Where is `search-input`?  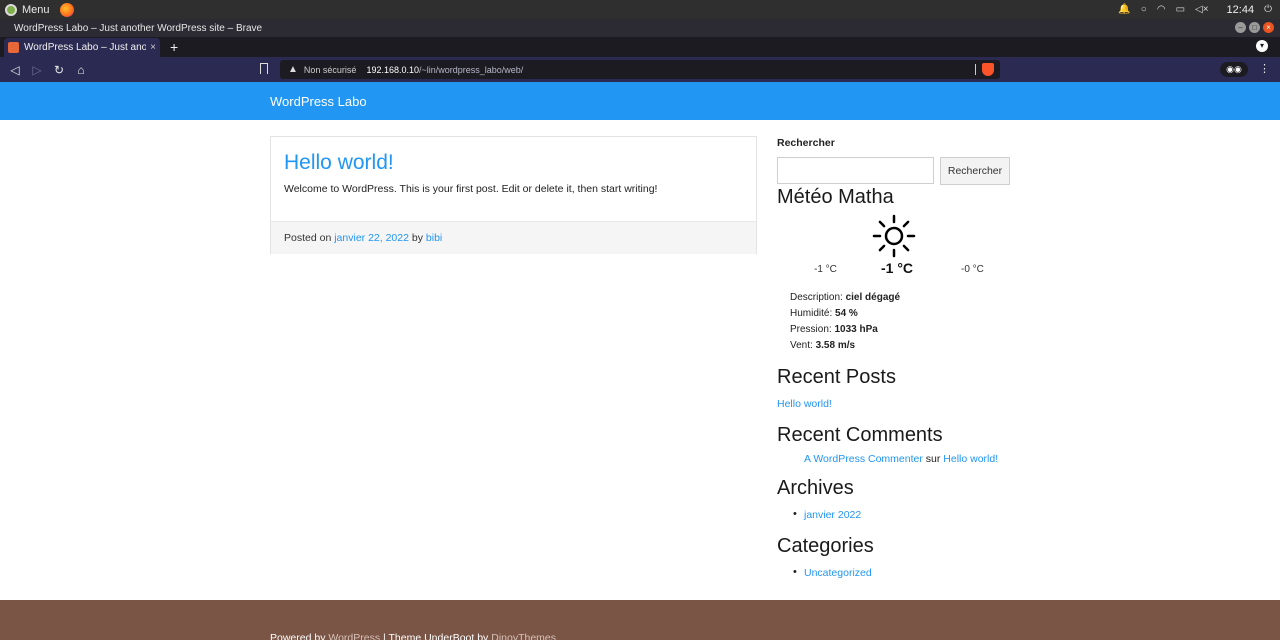
search-input is located at coordinates (855, 170).